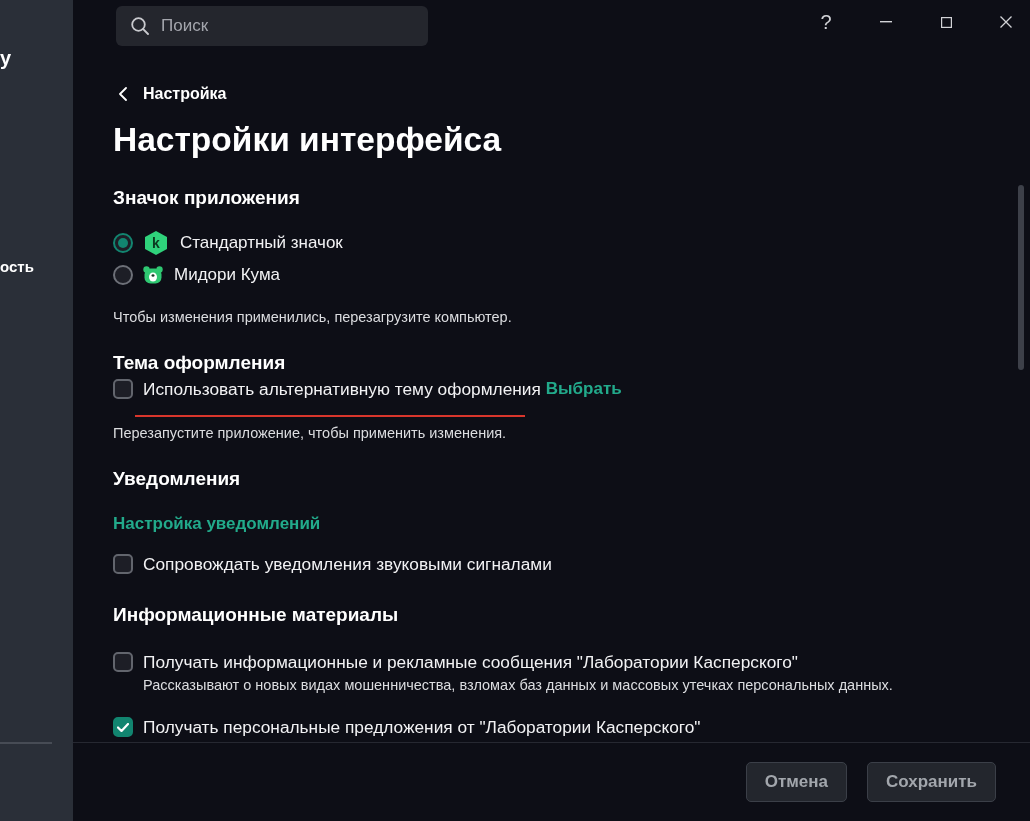  Describe the element at coordinates (170, 94) in the screenshot. I see `back-button: Настройка` at that location.